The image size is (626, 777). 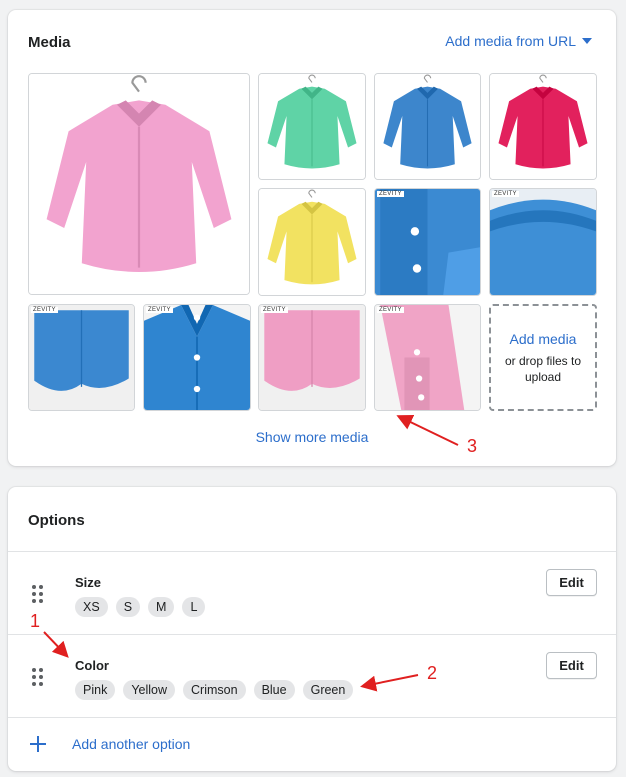 I want to click on annotation-number: 2, so click(x=432, y=673).